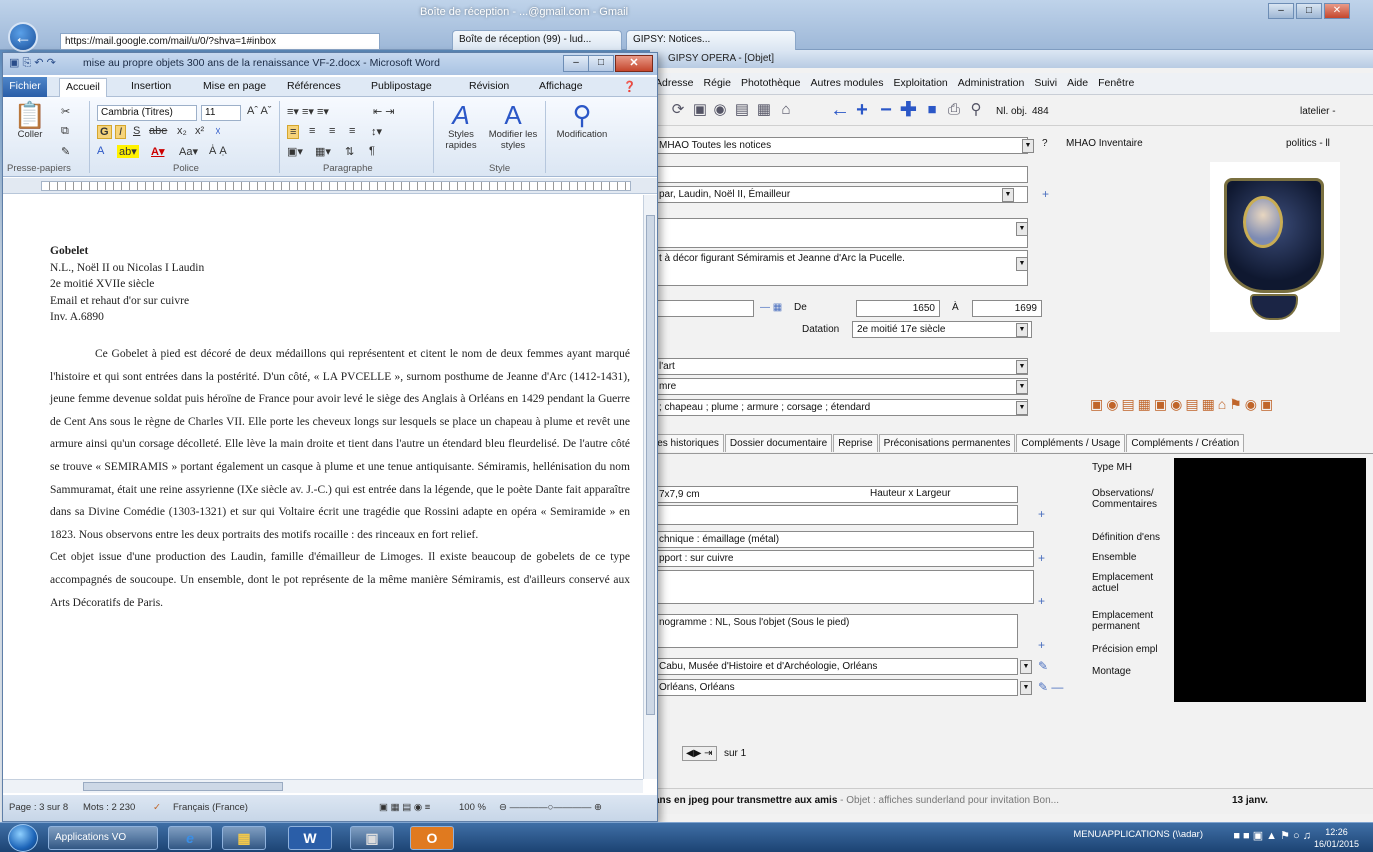 The width and height of the screenshot is (1373, 852). What do you see at coordinates (109, 807) in the screenshot?
I see `status-words: Mots : 2 230` at bounding box center [109, 807].